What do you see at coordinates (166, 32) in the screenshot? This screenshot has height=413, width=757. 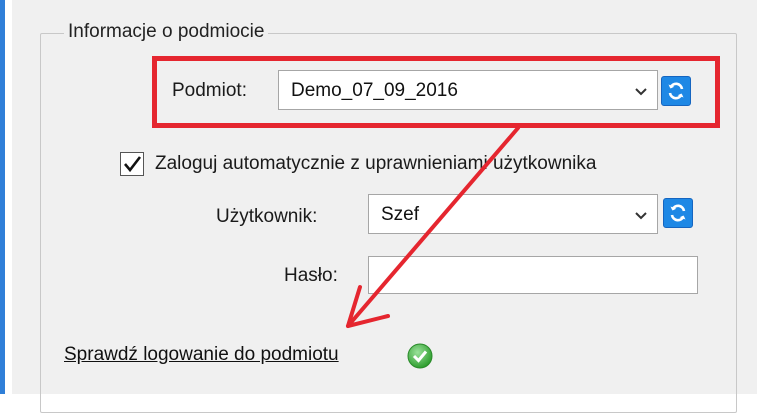 I see `groupbox-title: Informacje o podmiocie` at bounding box center [166, 32].